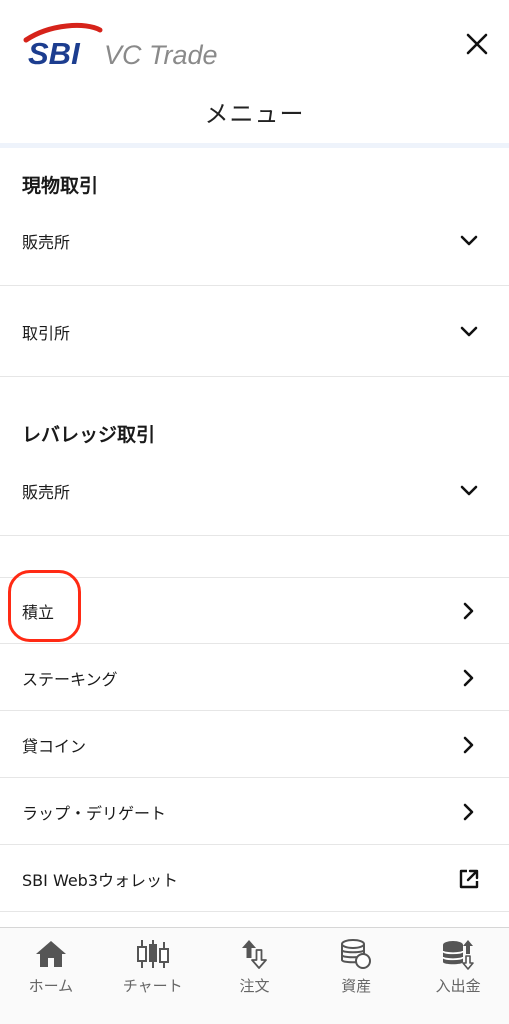 Image resolution: width=509 pixels, height=1024 pixels. What do you see at coordinates (254, 332) in the screenshot?
I see `menu-item-spot-exchange: 取引所` at bounding box center [254, 332].